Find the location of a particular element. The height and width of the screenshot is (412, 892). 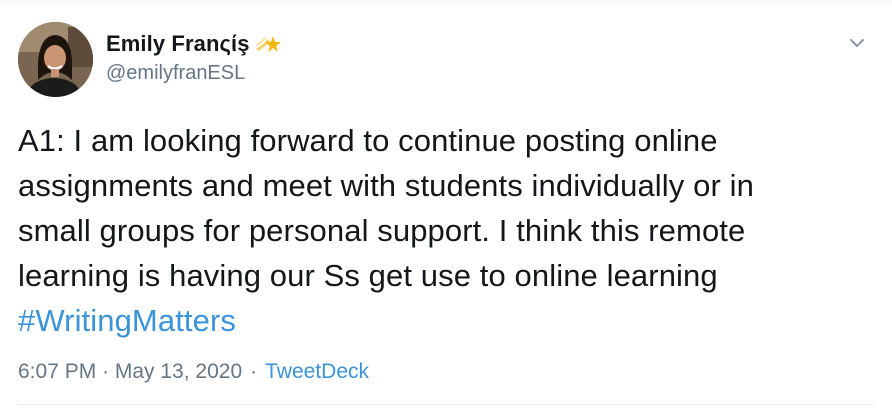

author-identity: Emily Franςίş @emilyfranESL is located at coordinates (194, 57).